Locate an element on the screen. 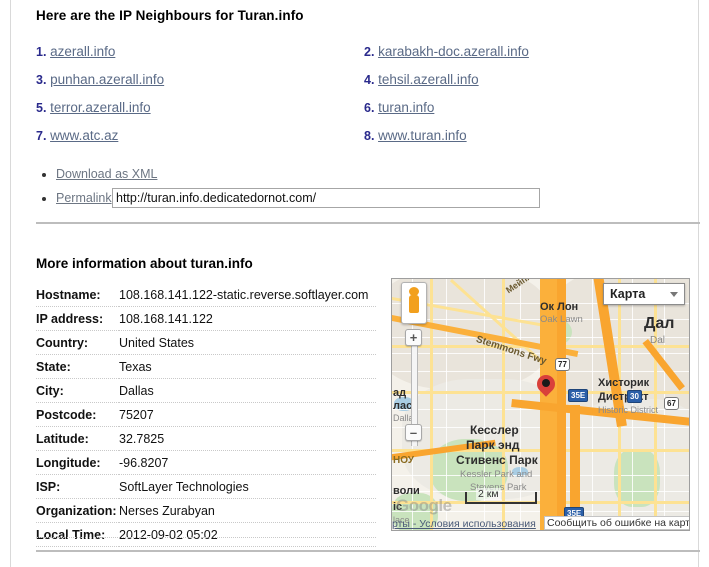  highway-shield-icon: 67 is located at coordinates (671, 403).